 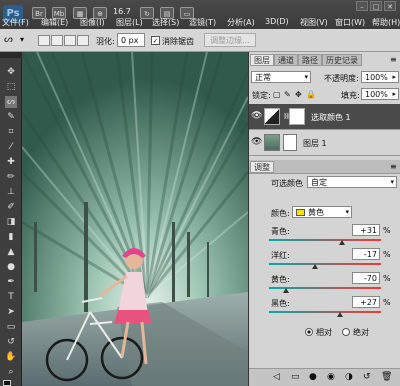 What do you see at coordinates (349, 377) in the screenshot?
I see `previous-state-icon: ◑` at bounding box center [349, 377].